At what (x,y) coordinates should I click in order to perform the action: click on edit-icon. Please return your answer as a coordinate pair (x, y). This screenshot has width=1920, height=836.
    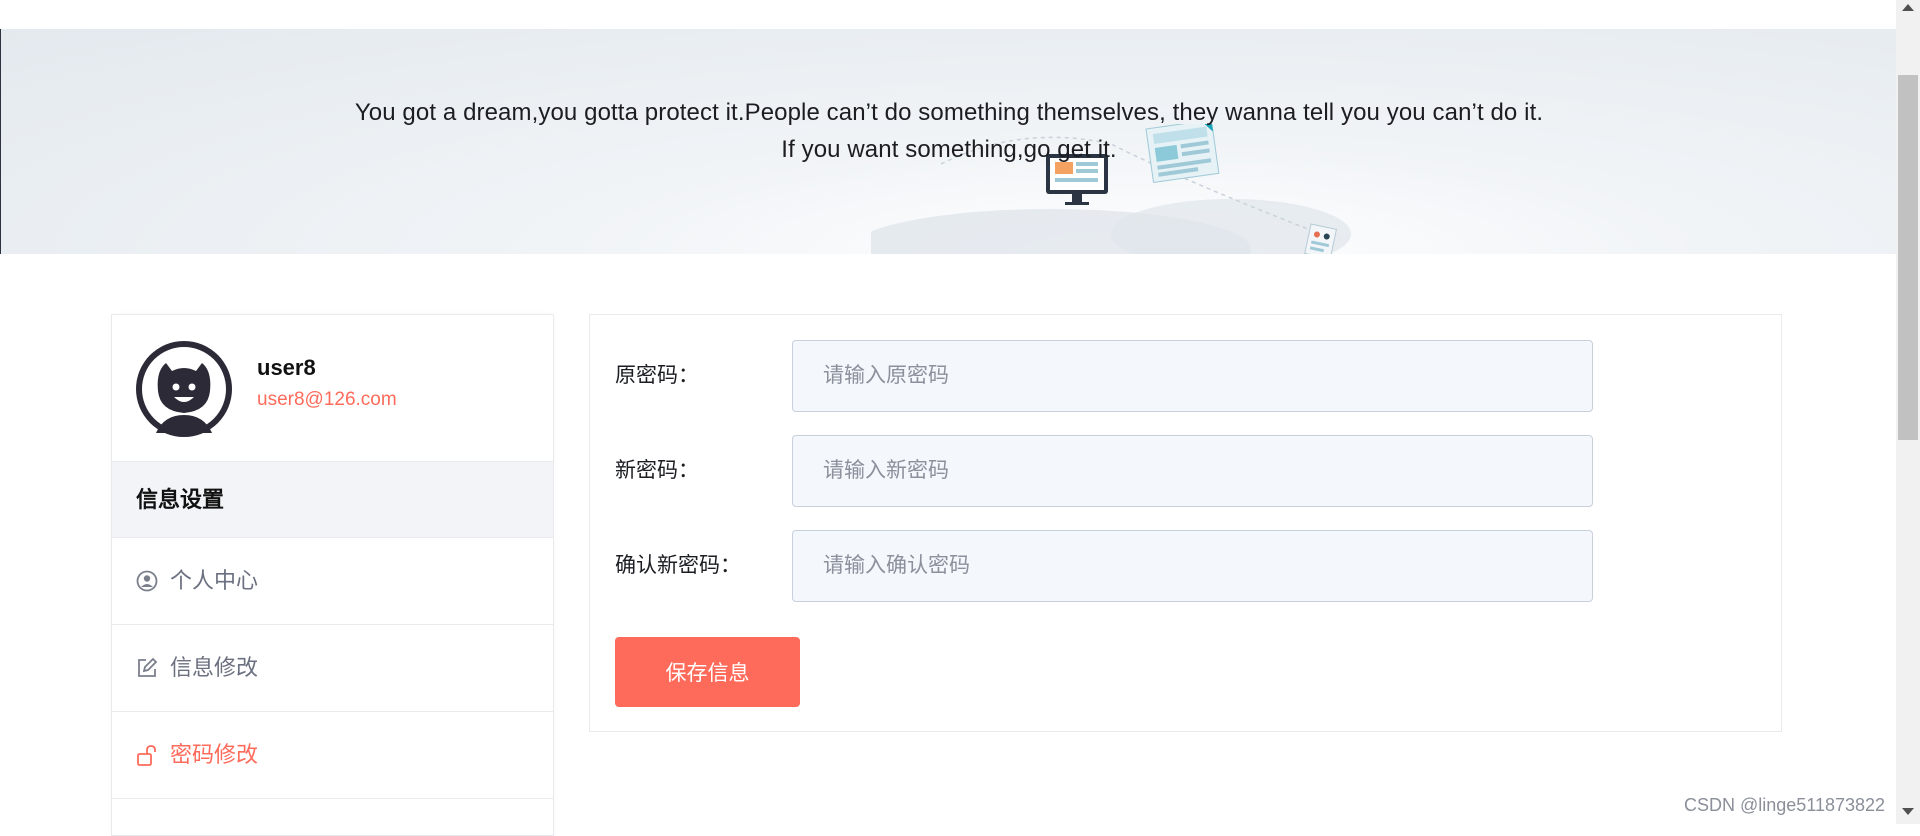
    Looking at the image, I should click on (148, 667).